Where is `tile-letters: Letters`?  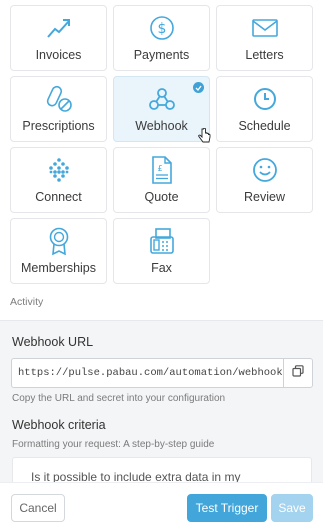
tile-letters: Letters is located at coordinates (264, 38).